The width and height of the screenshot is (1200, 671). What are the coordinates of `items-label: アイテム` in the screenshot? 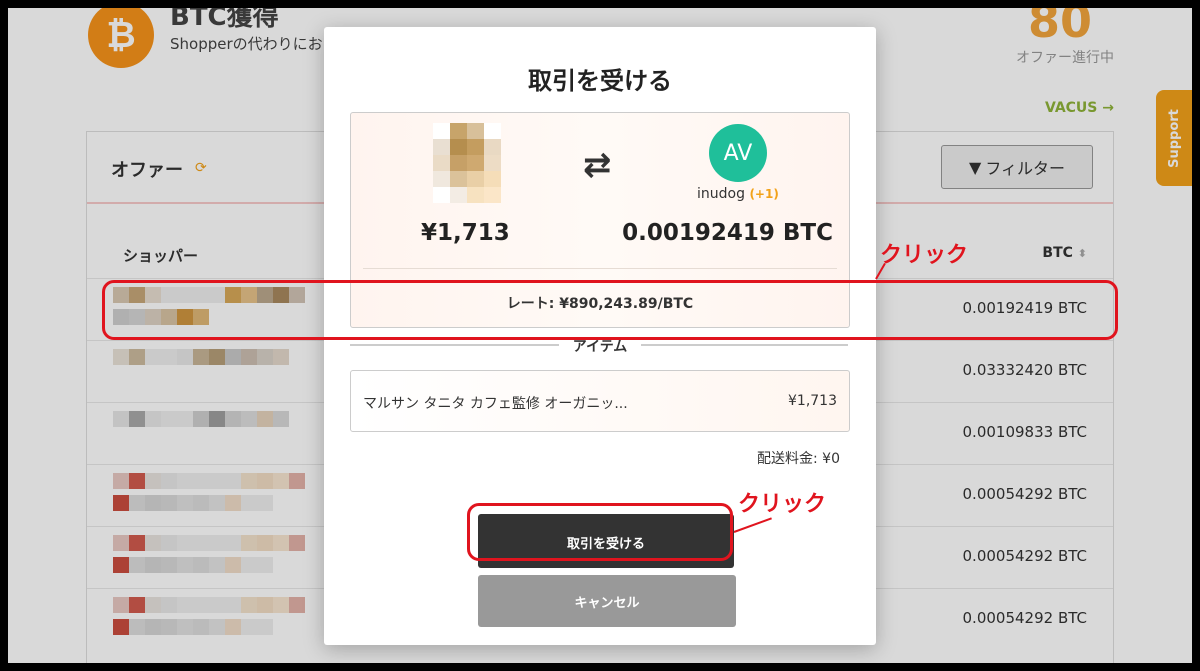 It's located at (600, 347).